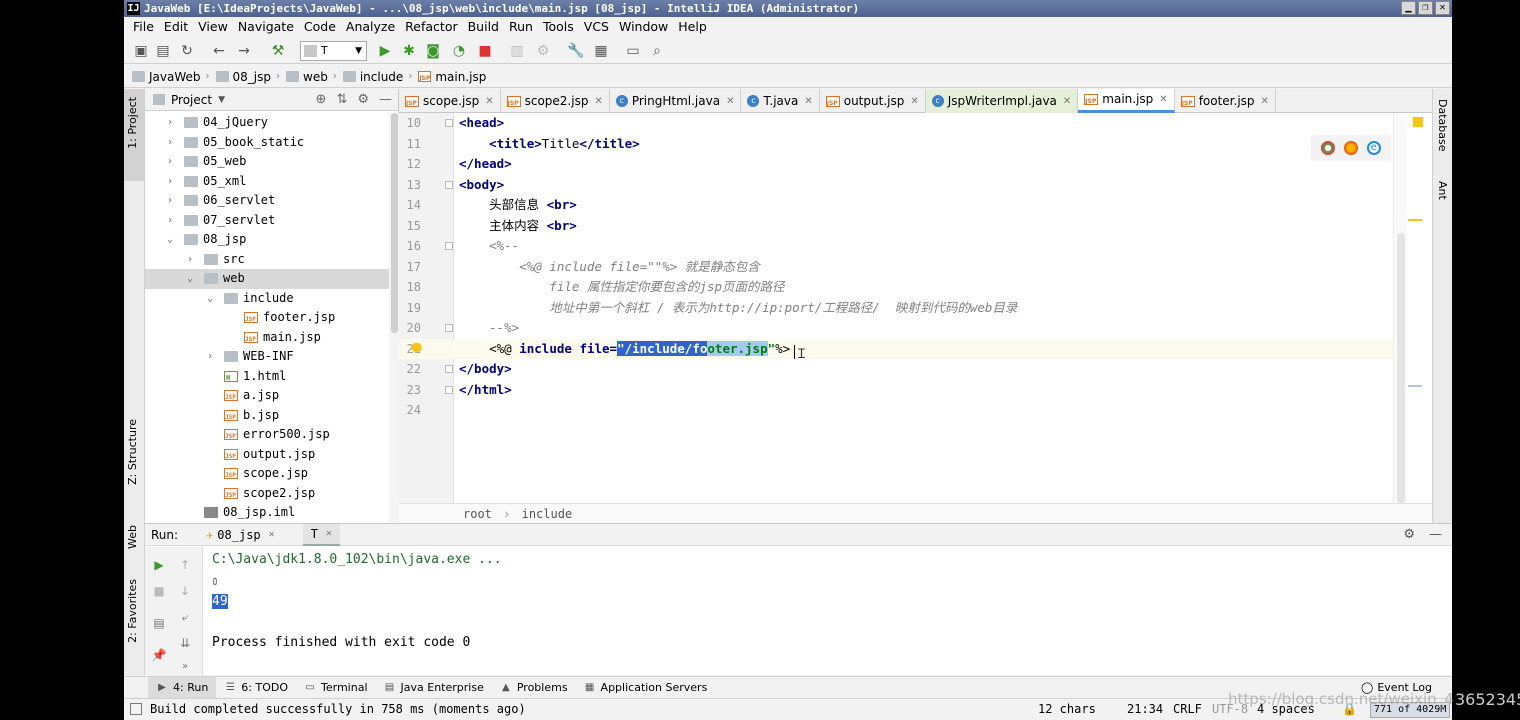 The width and height of the screenshot is (1520, 720). I want to click on menu-edit: Edit, so click(176, 27).